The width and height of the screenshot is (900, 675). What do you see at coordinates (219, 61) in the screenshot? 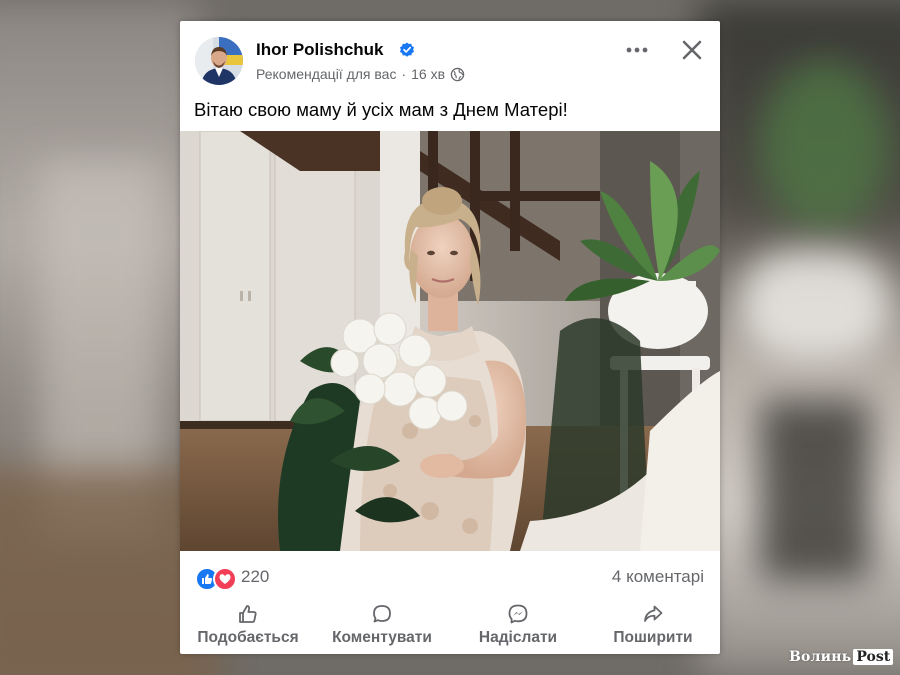
I see `author-avatar` at bounding box center [219, 61].